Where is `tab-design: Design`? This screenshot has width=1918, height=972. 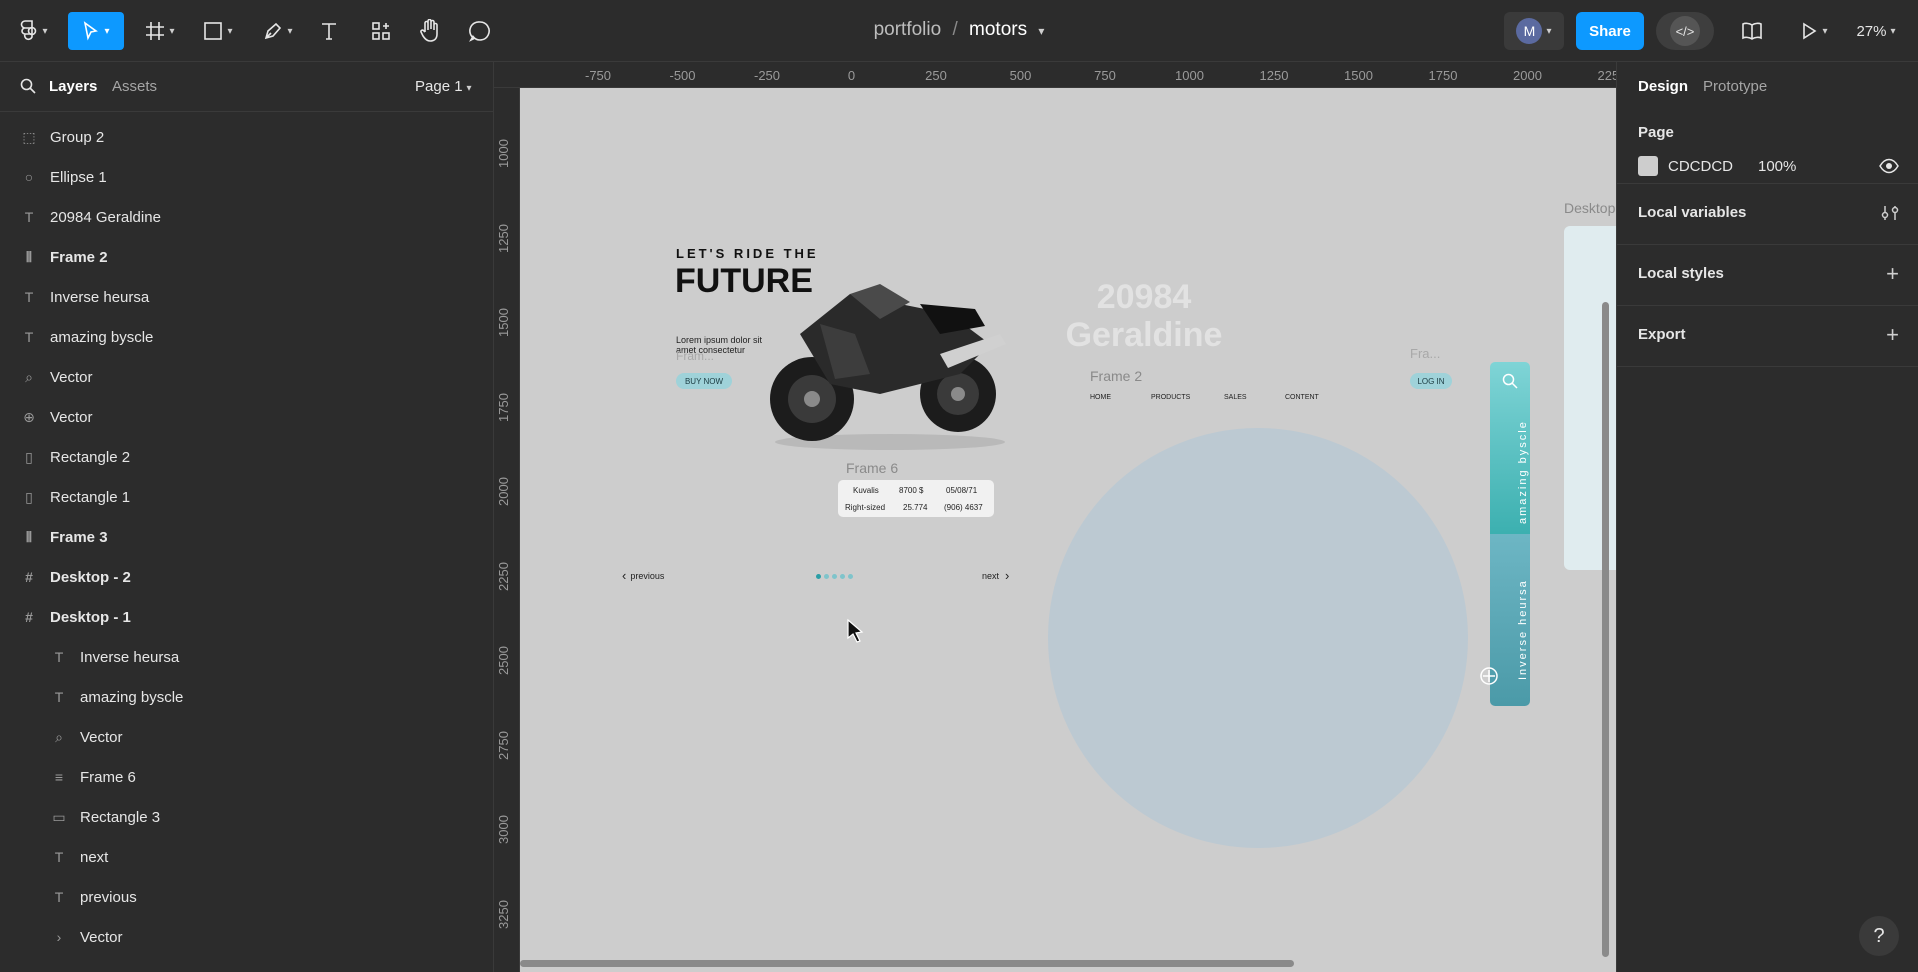
tab-design: Design is located at coordinates (1663, 86).